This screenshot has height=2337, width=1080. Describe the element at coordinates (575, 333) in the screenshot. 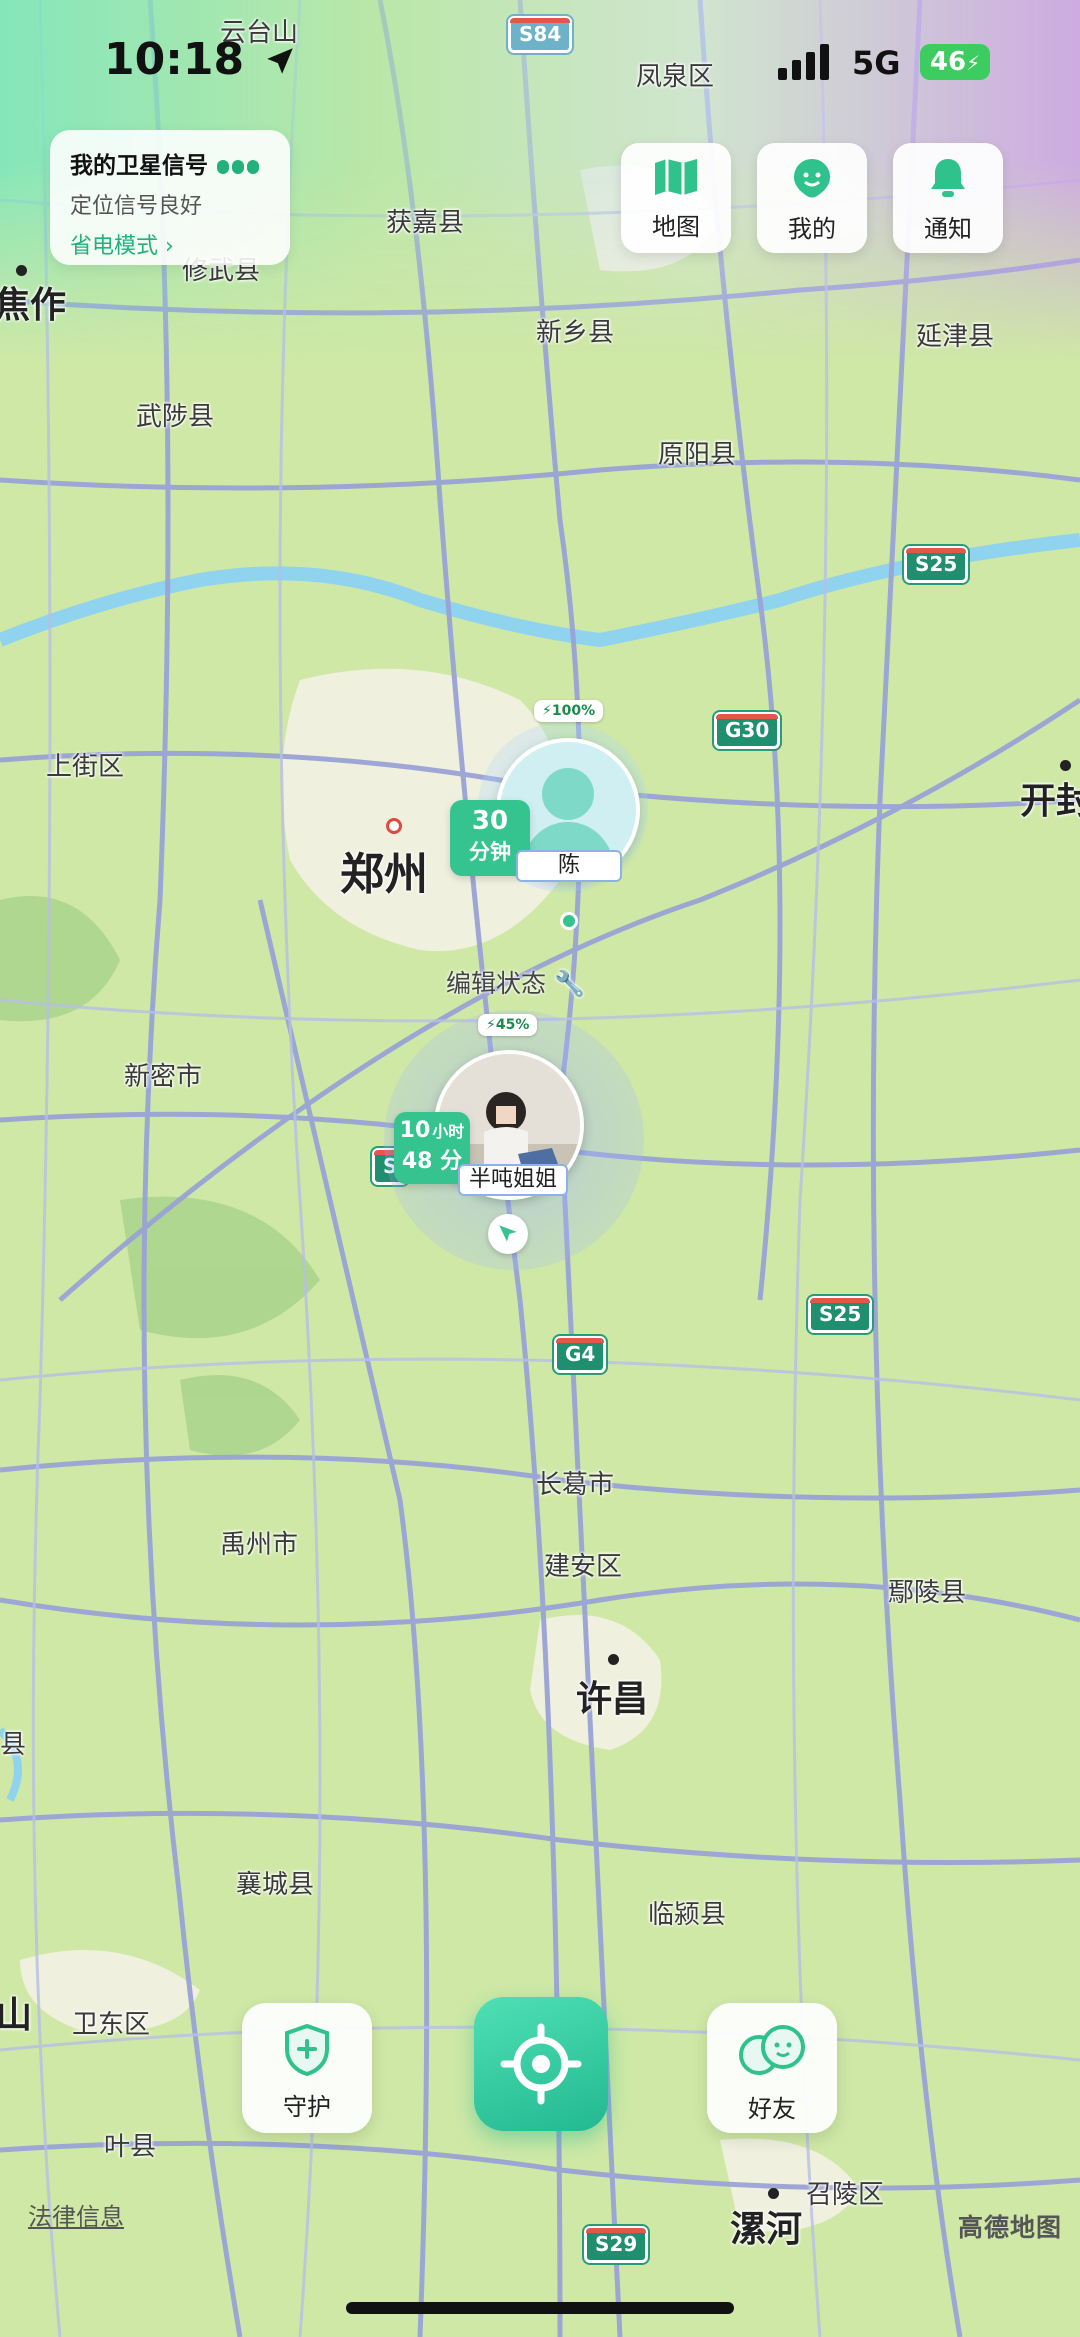

I see `map-label-xinxiang: 新乡县` at that location.